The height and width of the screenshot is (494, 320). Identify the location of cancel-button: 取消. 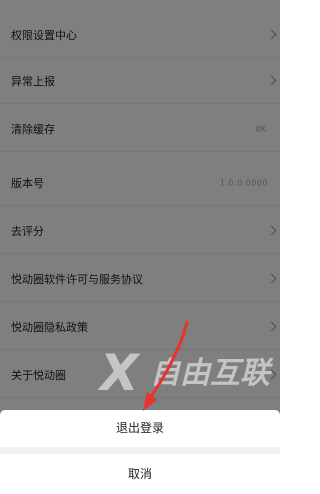
(140, 474).